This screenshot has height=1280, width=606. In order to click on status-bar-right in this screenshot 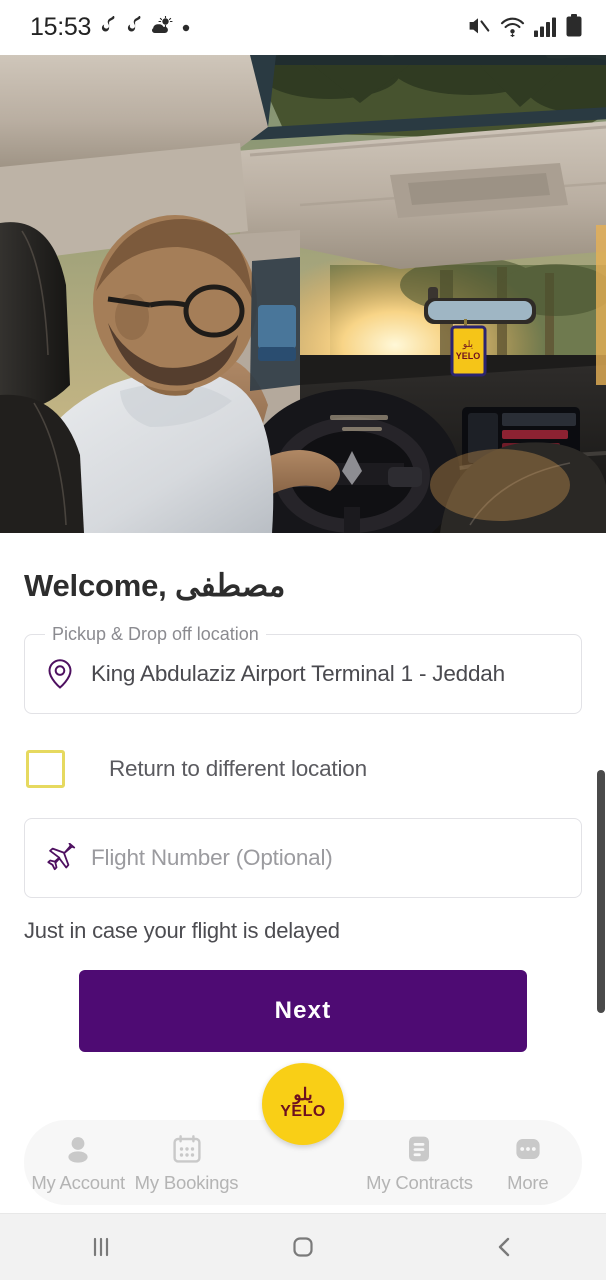, I will do `click(524, 27)`.